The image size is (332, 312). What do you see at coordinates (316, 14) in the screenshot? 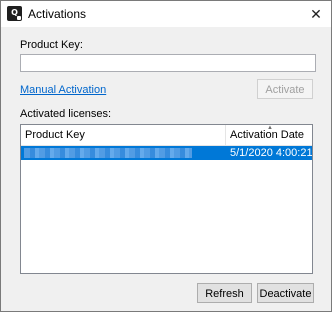
I see `close-icon: ✕` at bounding box center [316, 14].